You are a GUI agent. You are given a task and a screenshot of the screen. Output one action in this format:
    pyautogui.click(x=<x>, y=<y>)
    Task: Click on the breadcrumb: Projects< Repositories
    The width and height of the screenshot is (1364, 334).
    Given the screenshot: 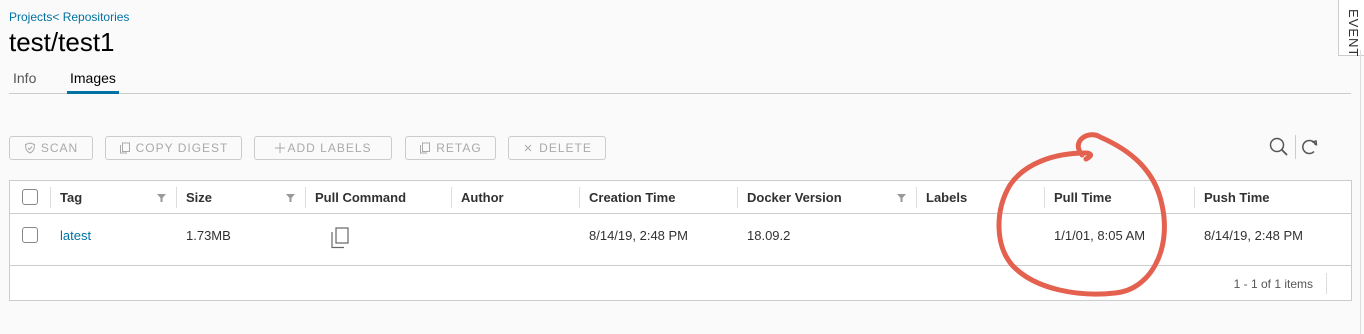 What is the action you would take?
    pyautogui.click(x=69, y=17)
    